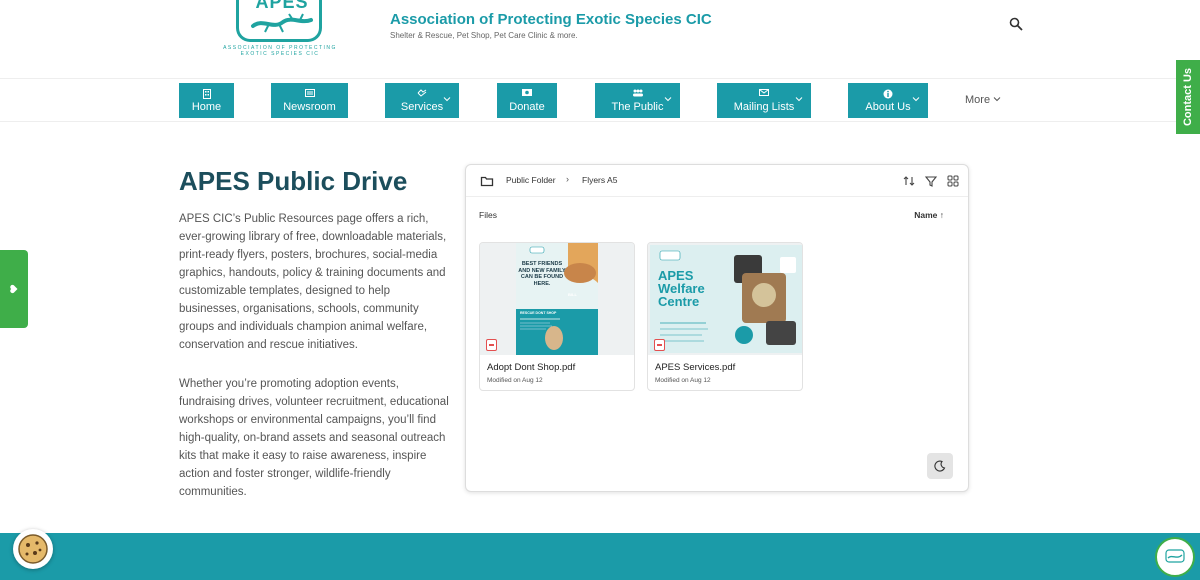 The height and width of the screenshot is (580, 1200). I want to click on cookie-icon, so click(33, 549).